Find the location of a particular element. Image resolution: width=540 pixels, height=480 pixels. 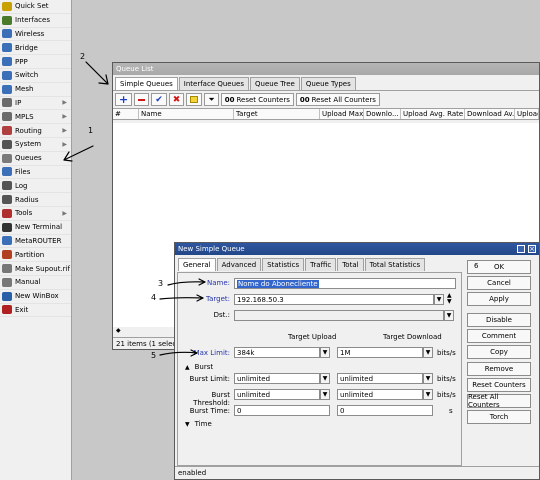

annotation-5: 5 is located at coordinates (154, 355).